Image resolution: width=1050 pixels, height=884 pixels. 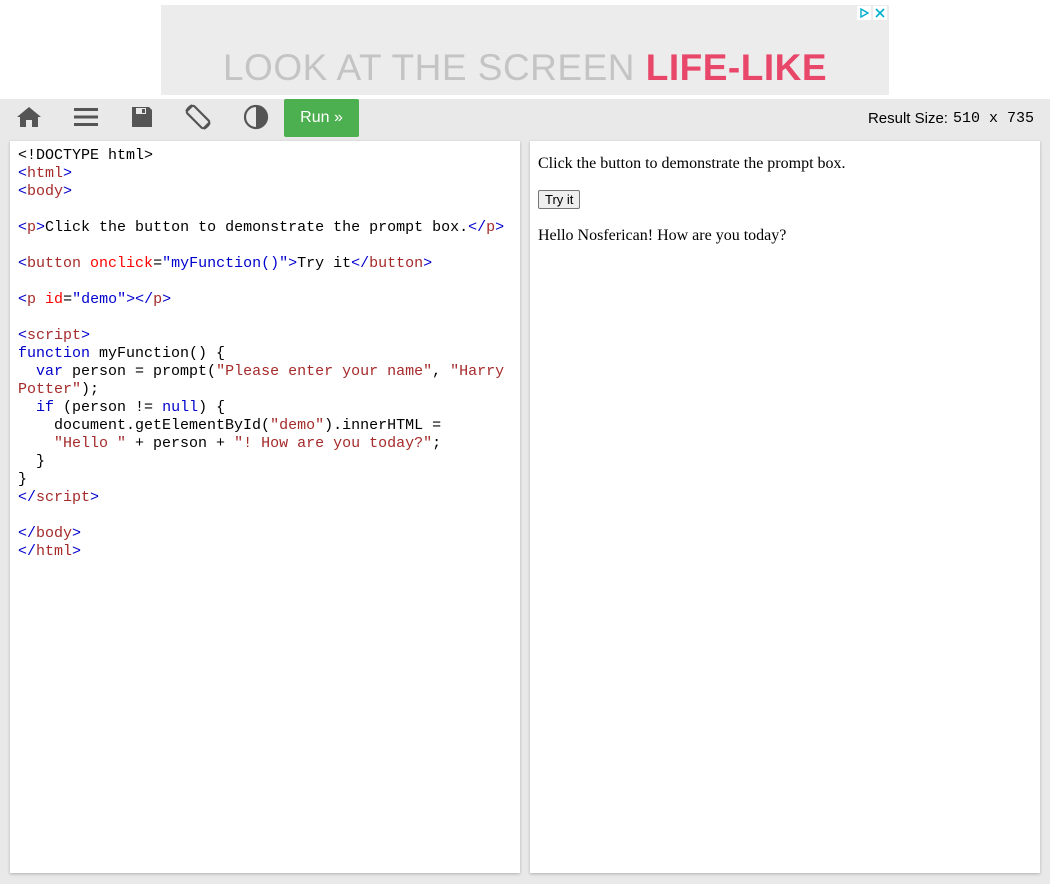 What do you see at coordinates (333, 443) in the screenshot?
I see `code-string: "! How are you today?"` at bounding box center [333, 443].